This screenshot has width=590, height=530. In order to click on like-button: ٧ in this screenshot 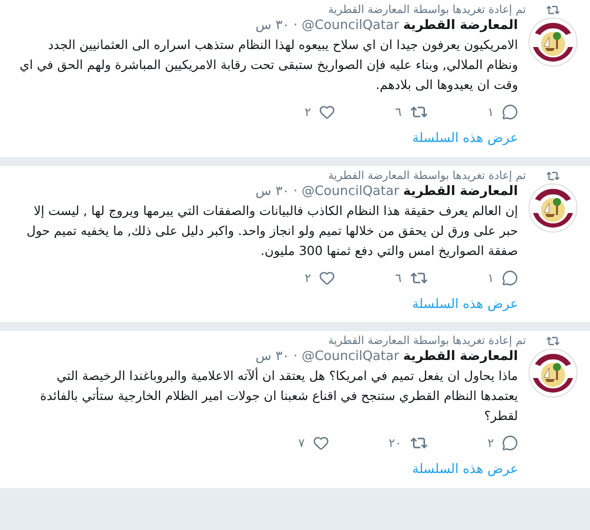, I will do `click(313, 443)`.